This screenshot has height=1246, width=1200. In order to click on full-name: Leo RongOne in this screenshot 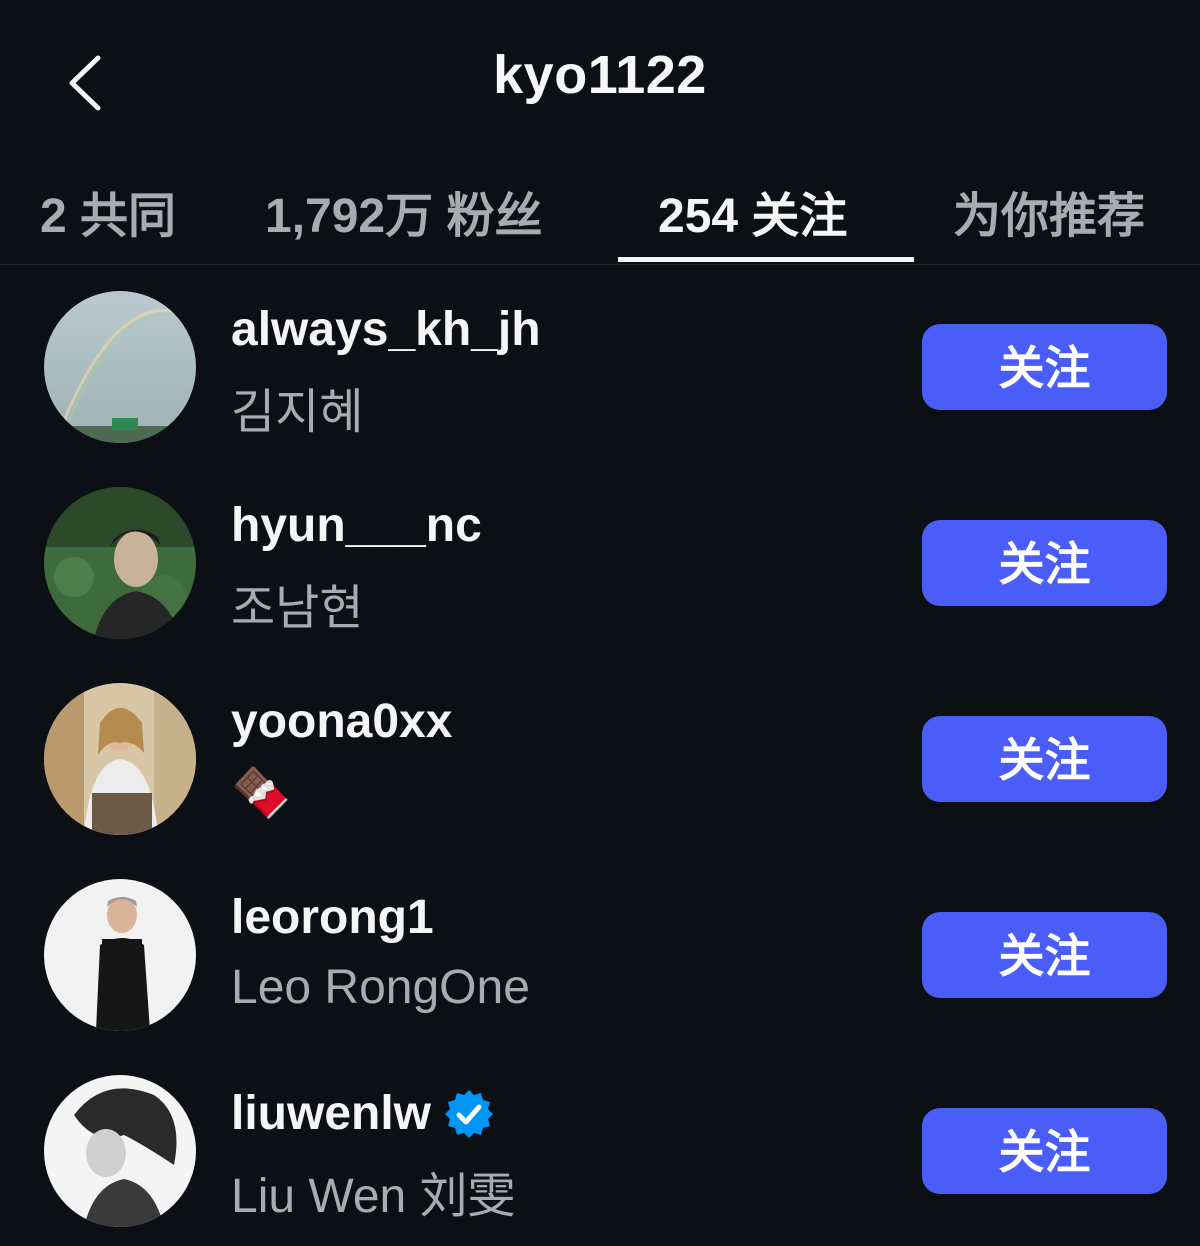, I will do `click(380, 987)`.